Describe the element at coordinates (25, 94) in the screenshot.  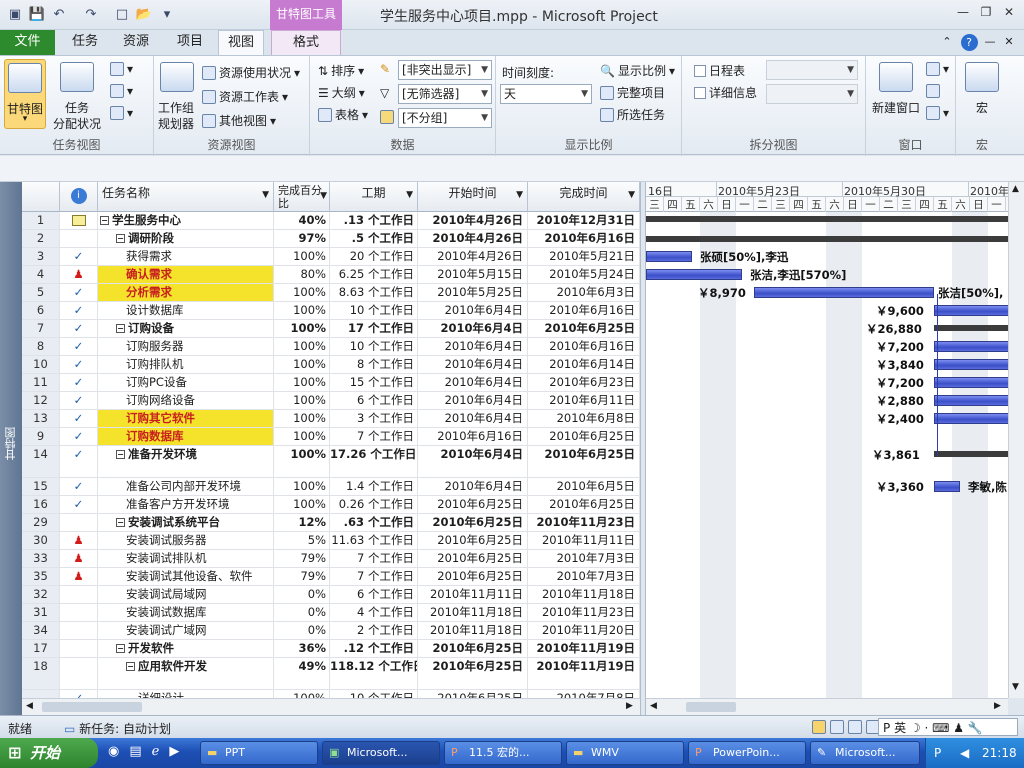
I see `gantt-chart-button: 甘特图 ▾` at that location.